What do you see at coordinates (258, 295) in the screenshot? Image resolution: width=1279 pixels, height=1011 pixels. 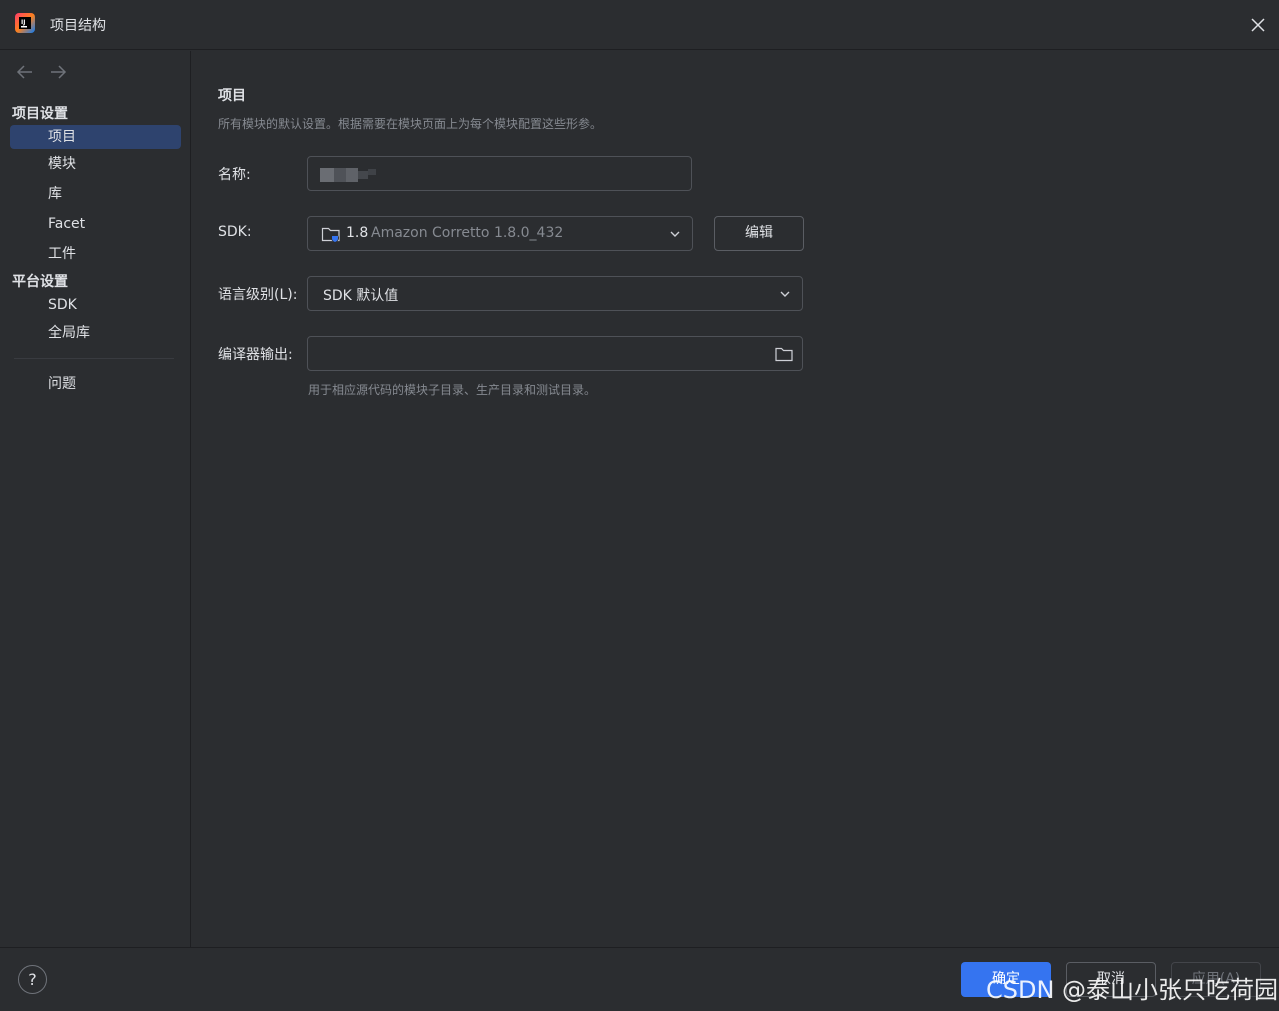 I see `language-level-label: 语言级别(L):` at bounding box center [258, 295].